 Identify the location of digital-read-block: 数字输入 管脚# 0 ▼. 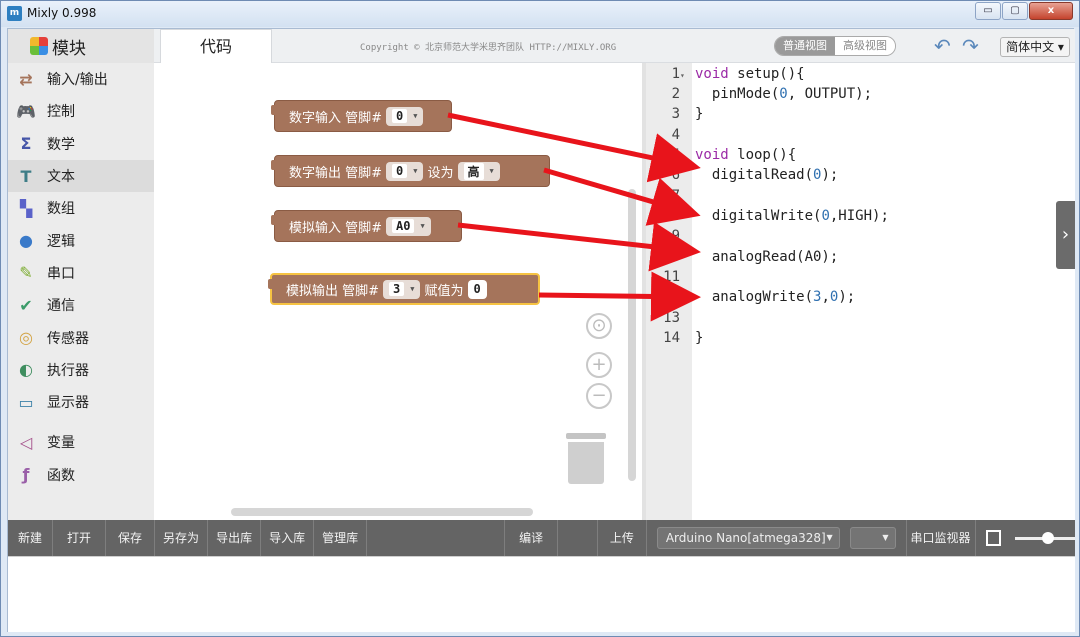
(361, 116).